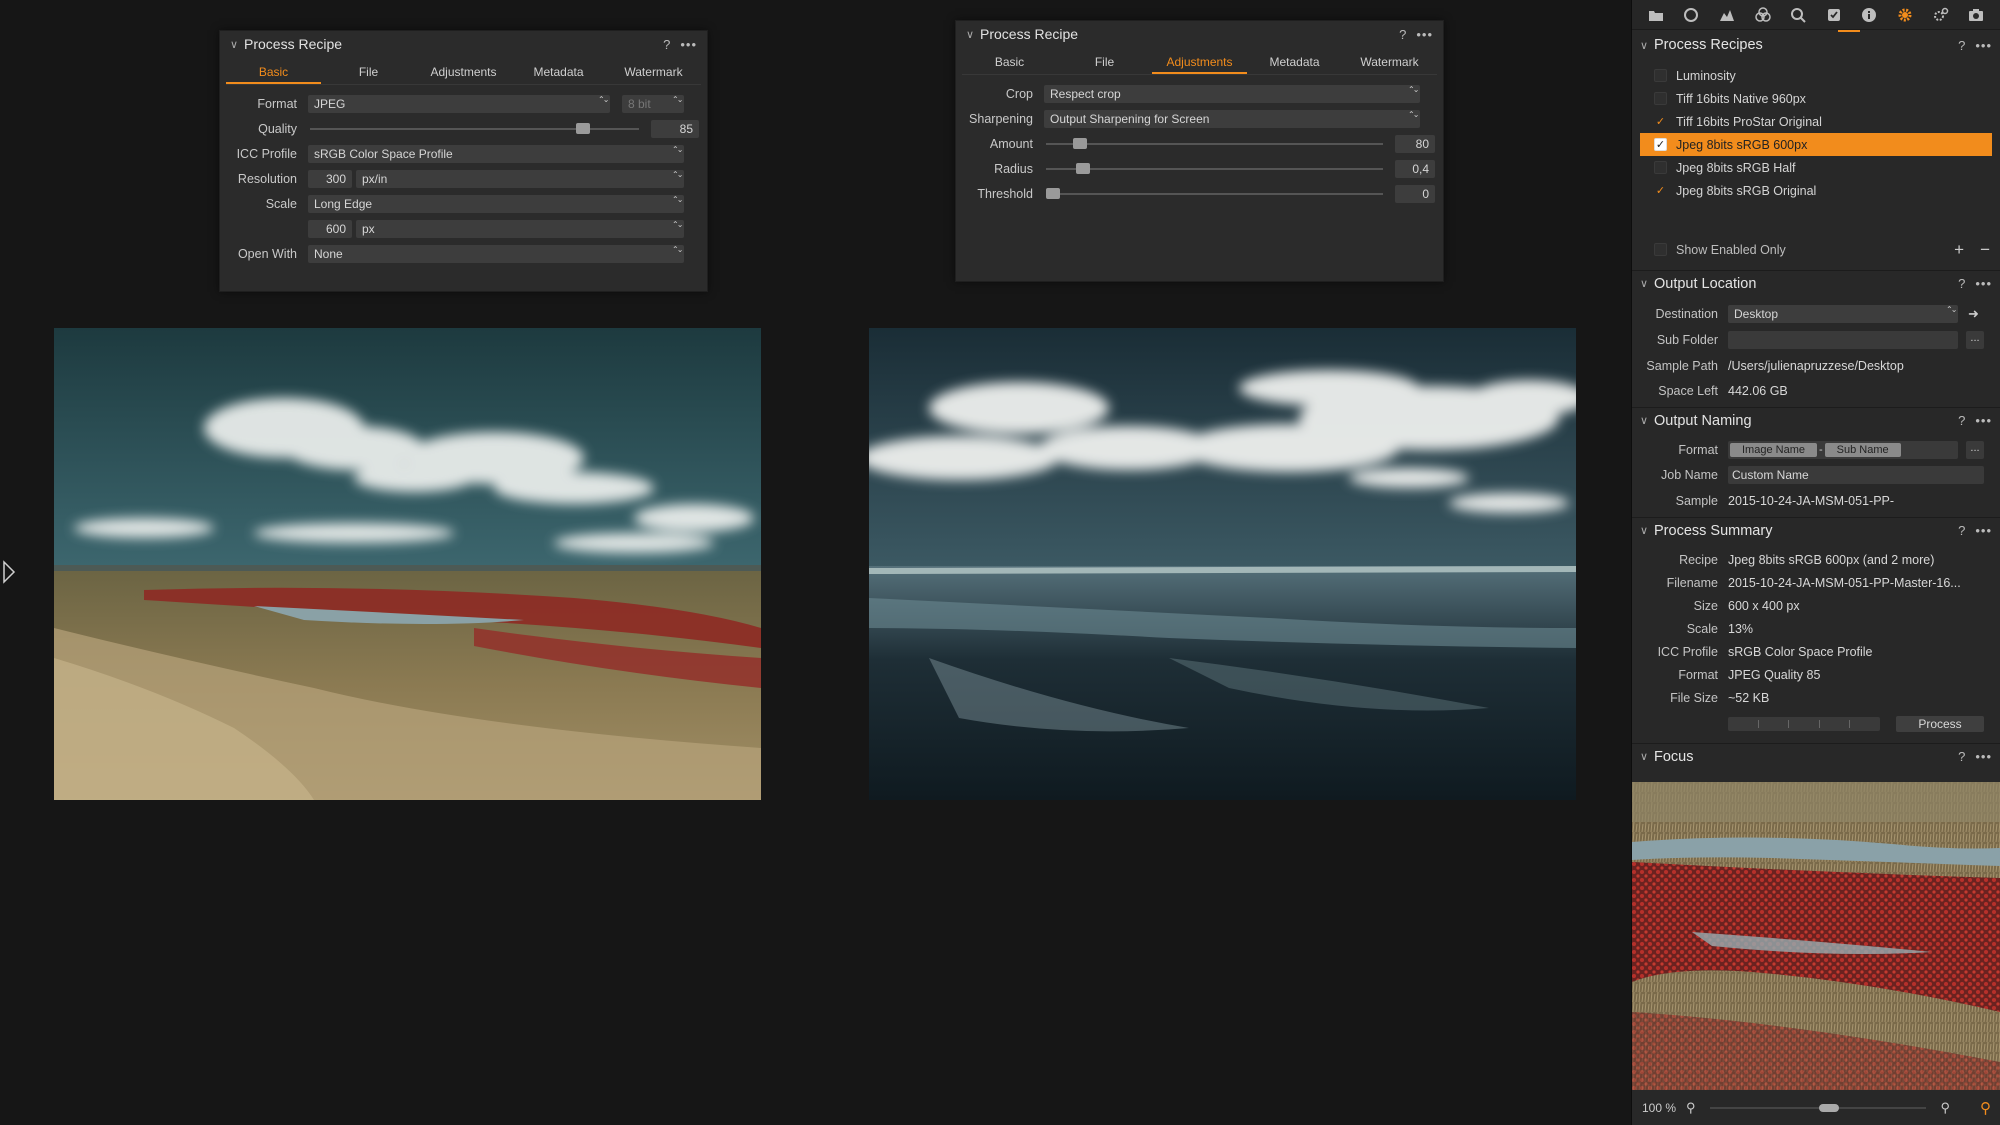 This screenshot has width=2000, height=1125. What do you see at coordinates (407, 564) in the screenshot?
I see `photo-marsh` at bounding box center [407, 564].